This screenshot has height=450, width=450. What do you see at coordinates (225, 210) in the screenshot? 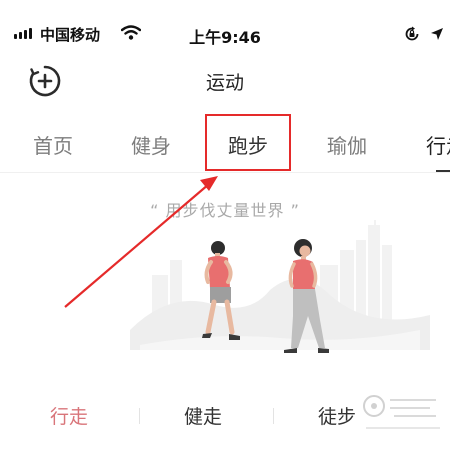
I see `slogan-text: “ 用步伐丈量世界 ”` at bounding box center [225, 210].